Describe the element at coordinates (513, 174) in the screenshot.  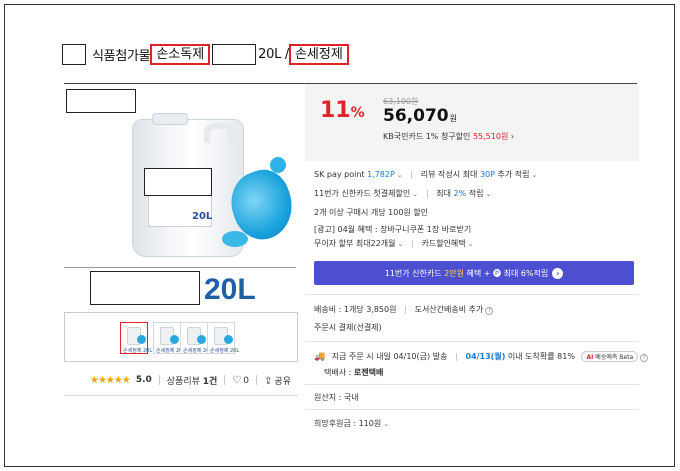
I see `review-points-suffix: 추가 적립` at that location.